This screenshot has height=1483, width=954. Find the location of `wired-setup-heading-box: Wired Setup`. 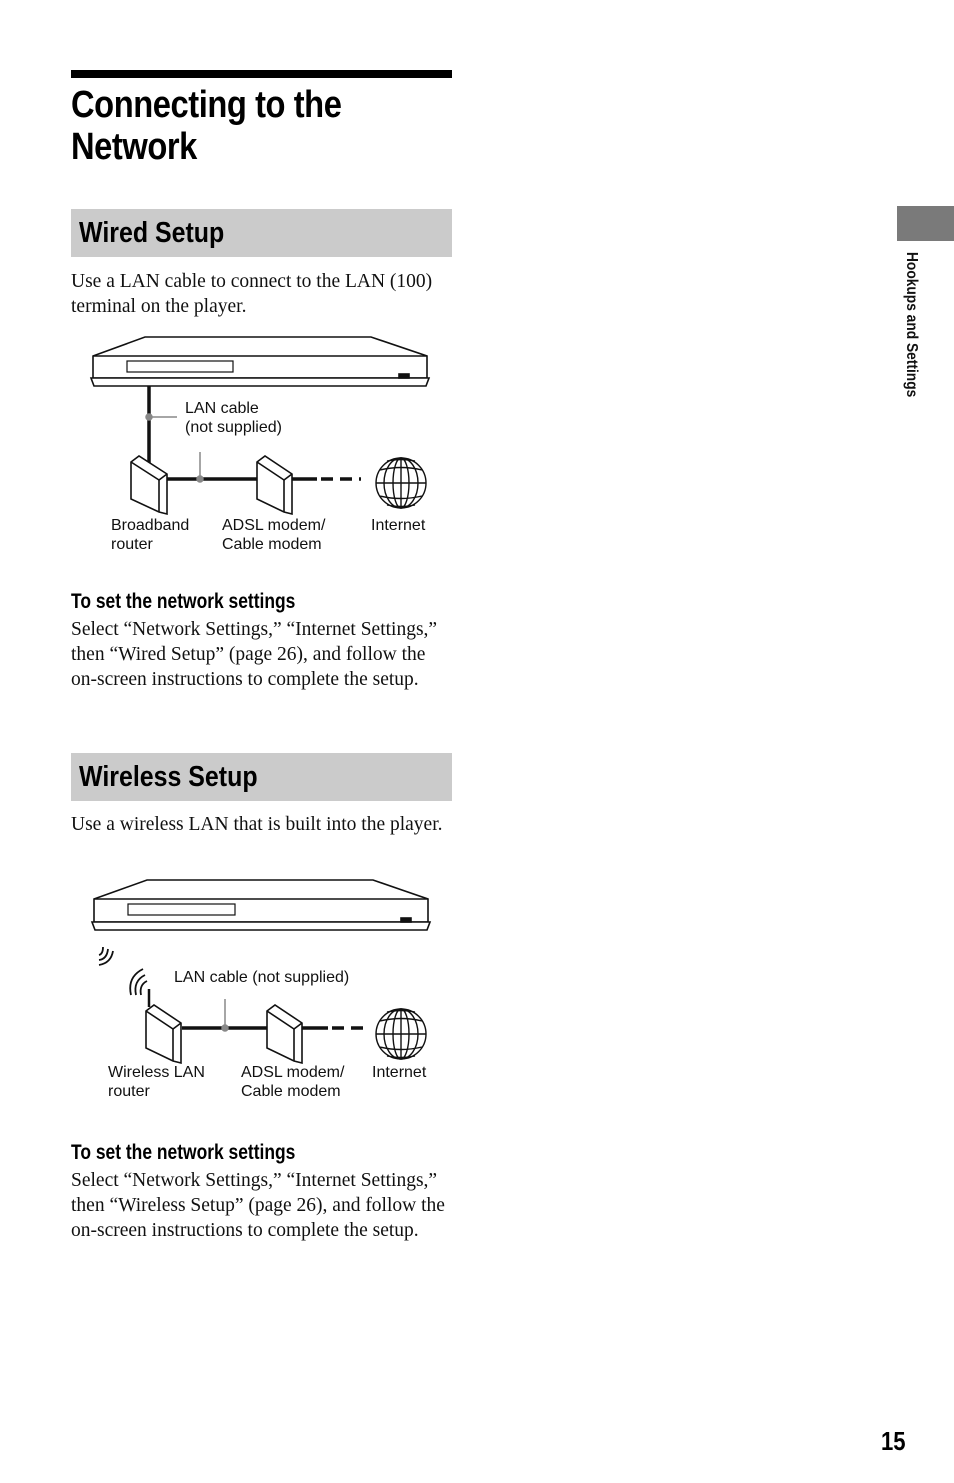

wired-setup-heading-box: Wired Setup is located at coordinates (261, 233).